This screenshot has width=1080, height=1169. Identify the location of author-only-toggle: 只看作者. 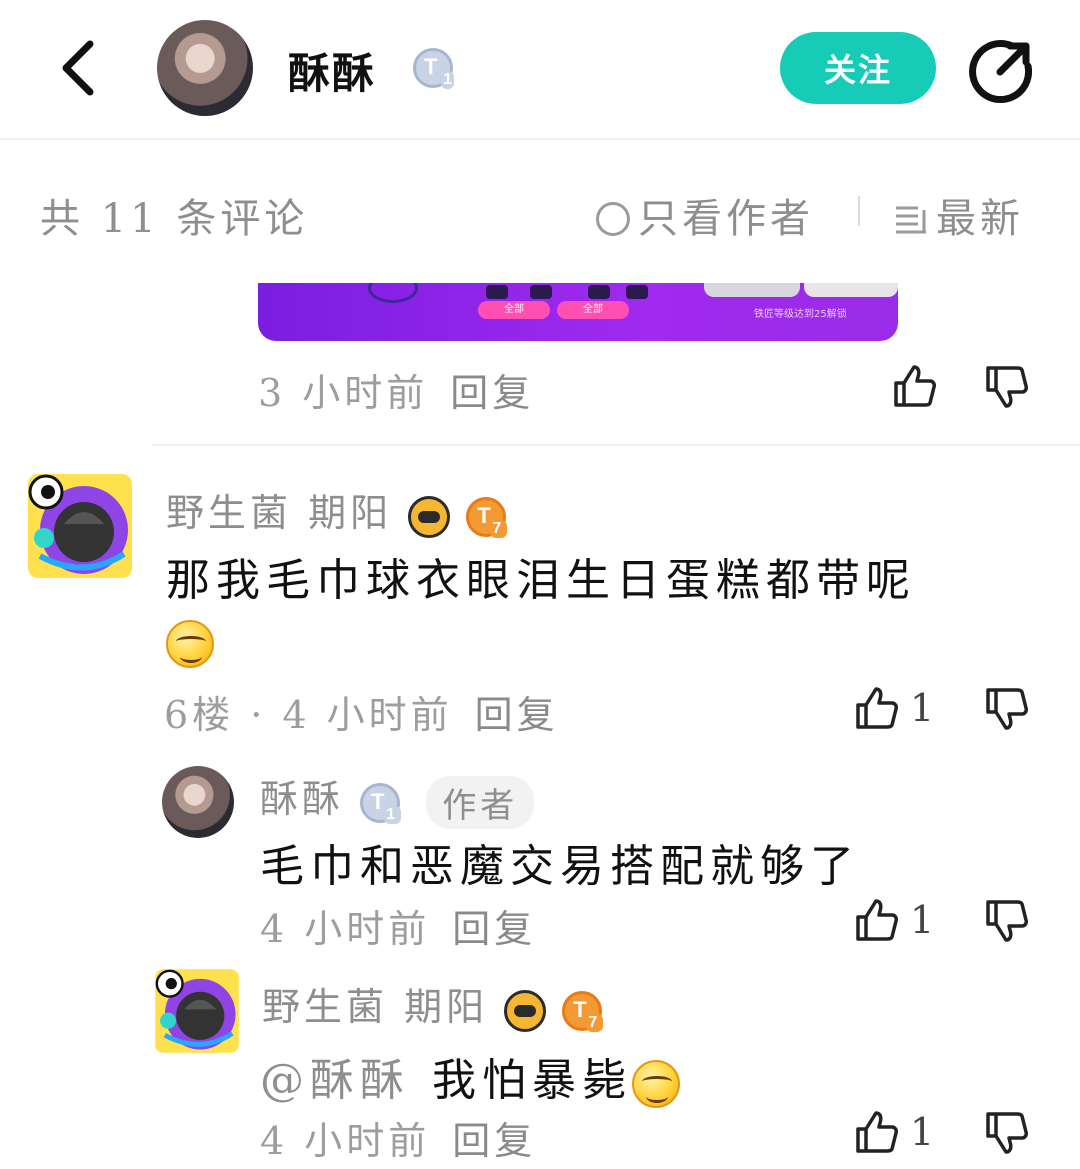
(705, 215).